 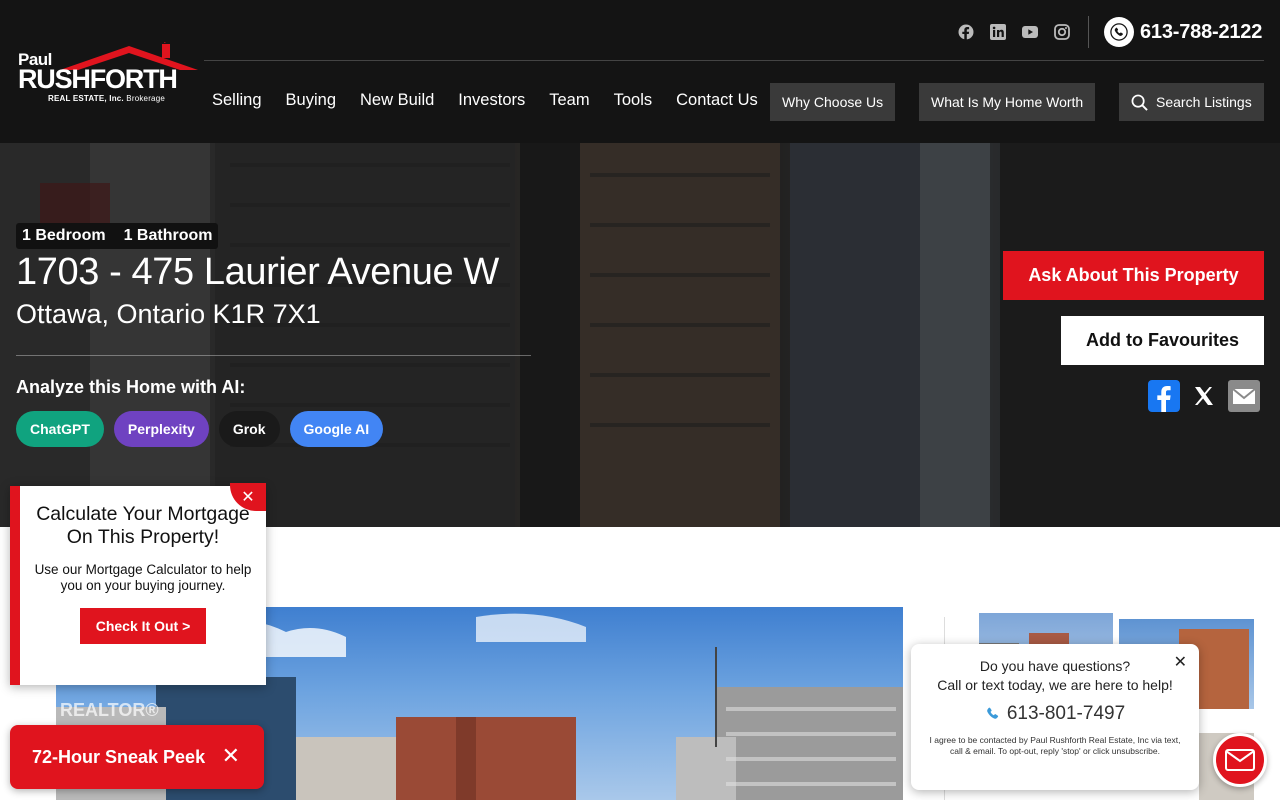 What do you see at coordinates (1139, 102) in the screenshot?
I see `search-icon` at bounding box center [1139, 102].